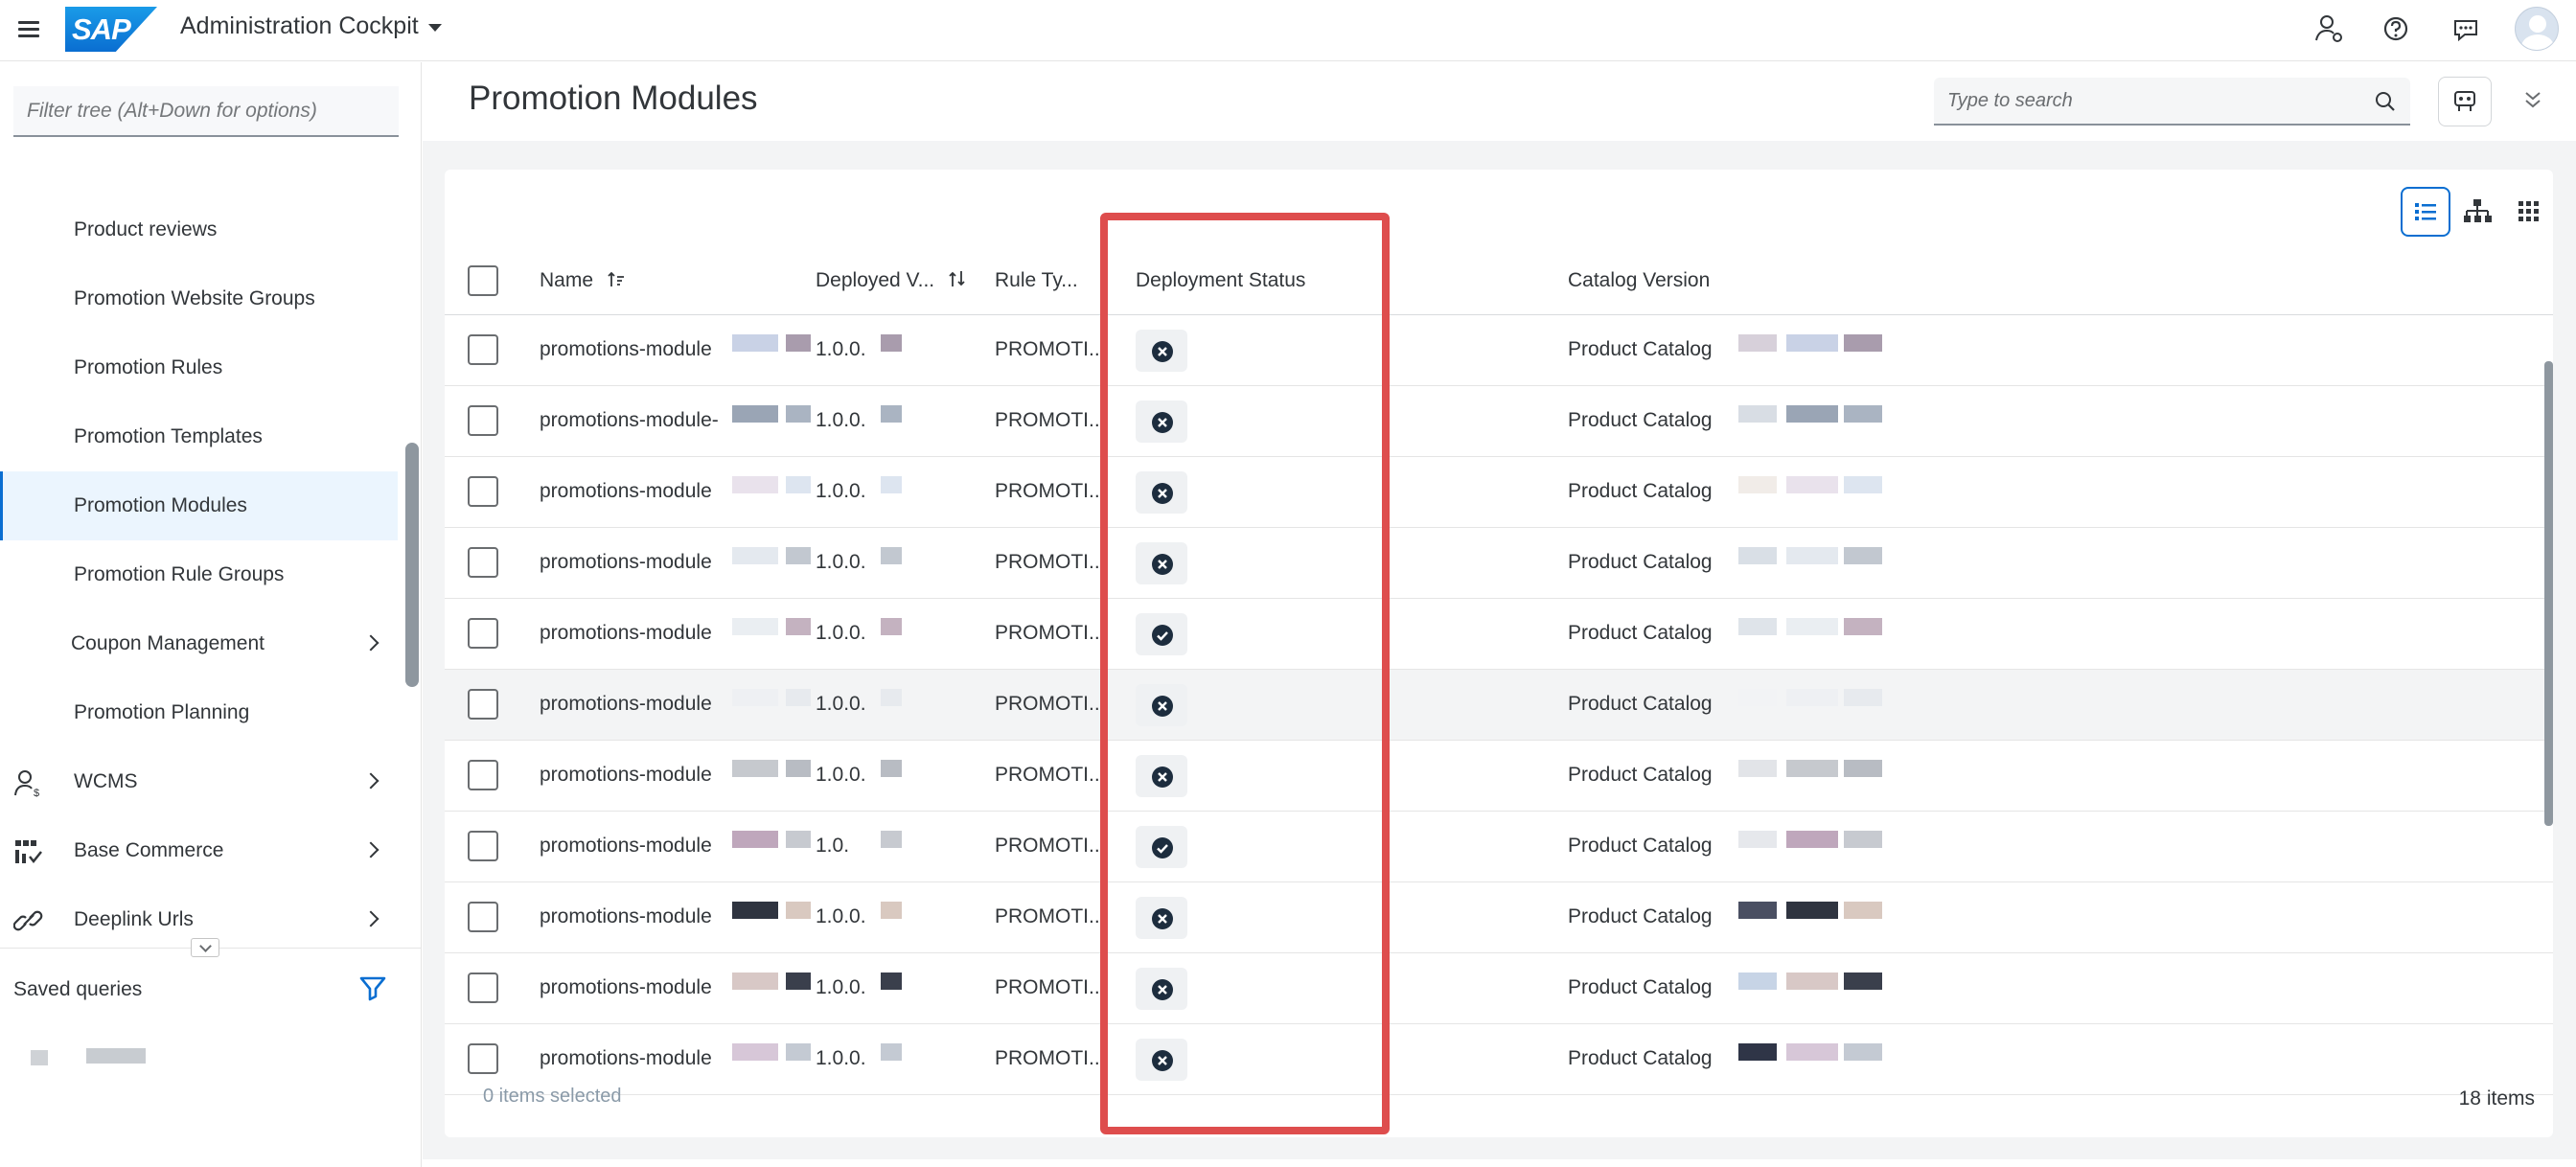  I want to click on nav-scrollbar, so click(412, 565).